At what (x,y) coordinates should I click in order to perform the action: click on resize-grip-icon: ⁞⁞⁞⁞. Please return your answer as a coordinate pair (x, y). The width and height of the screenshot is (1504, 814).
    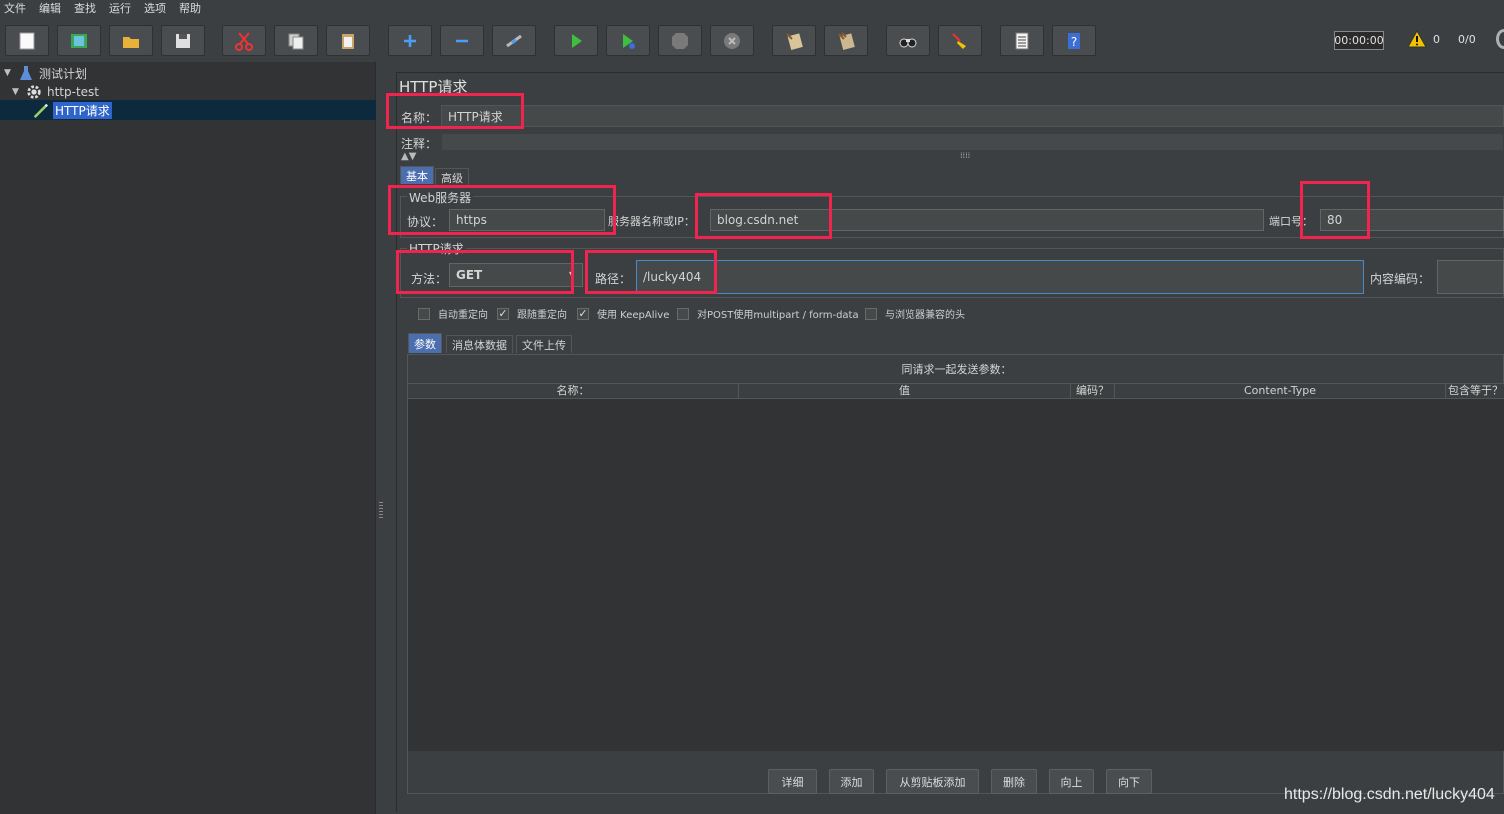
    Looking at the image, I should click on (965, 155).